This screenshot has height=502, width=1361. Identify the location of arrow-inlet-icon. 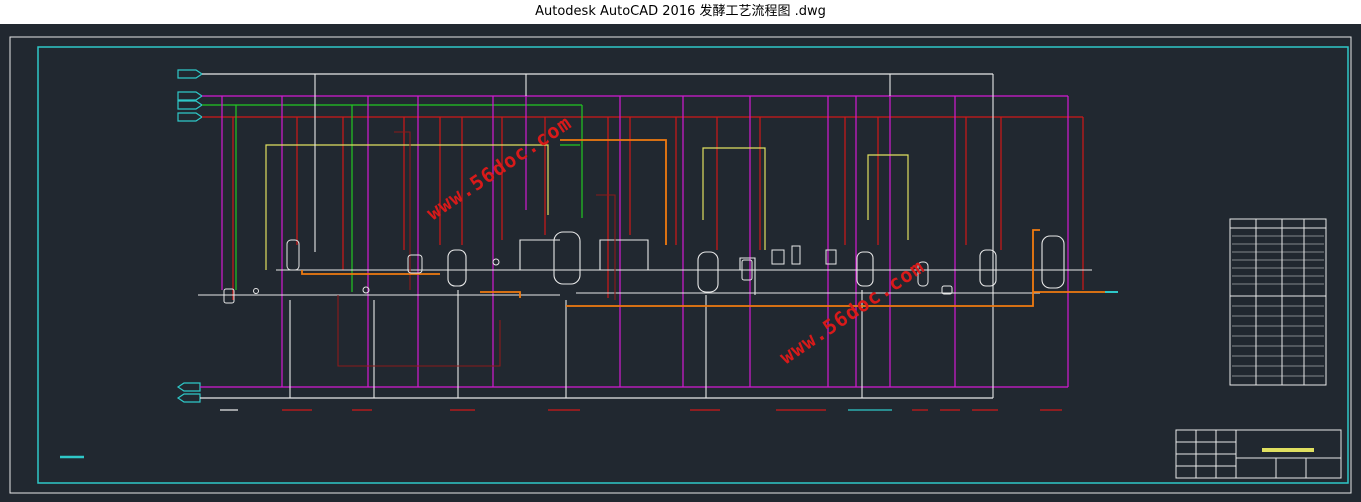
(190, 95).